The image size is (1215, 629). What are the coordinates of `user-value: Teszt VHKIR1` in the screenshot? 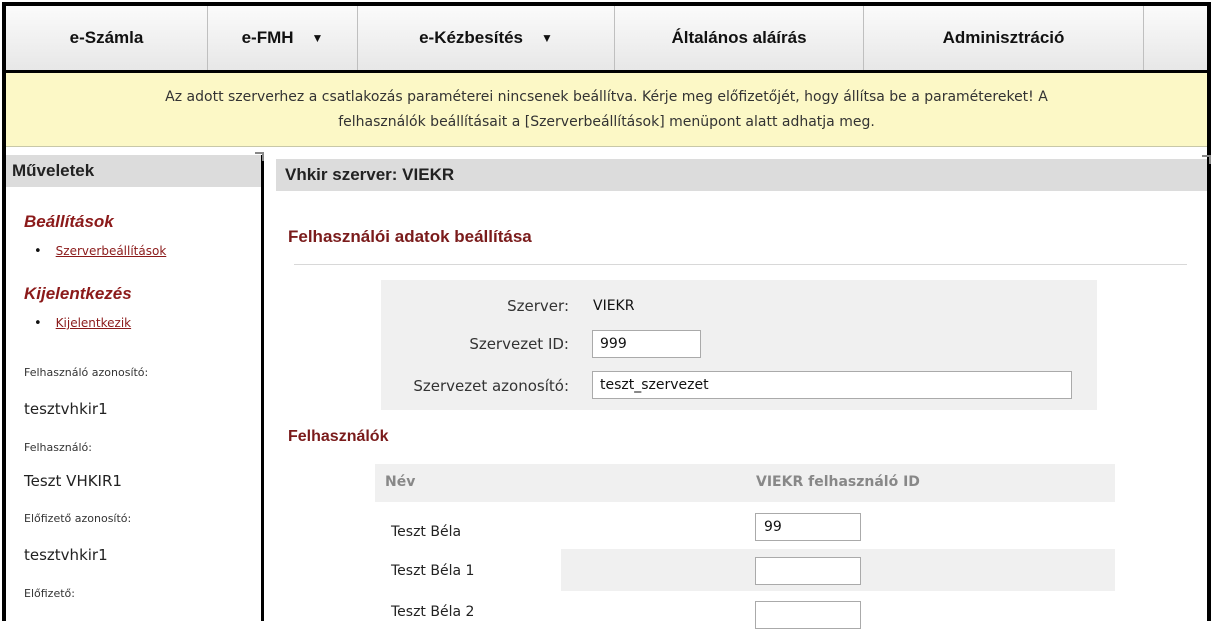 It's located at (73, 481).